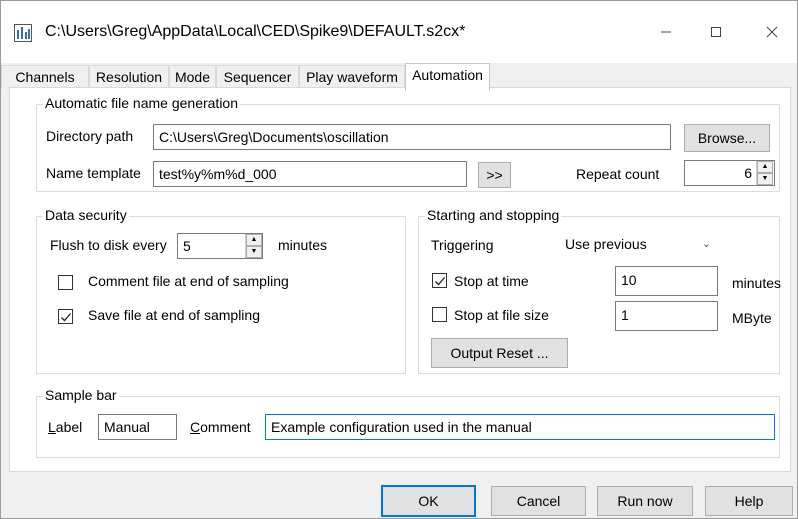 This screenshot has width=798, height=519. Describe the element at coordinates (462, 245) in the screenshot. I see `triggering-label: Triggering` at that location.